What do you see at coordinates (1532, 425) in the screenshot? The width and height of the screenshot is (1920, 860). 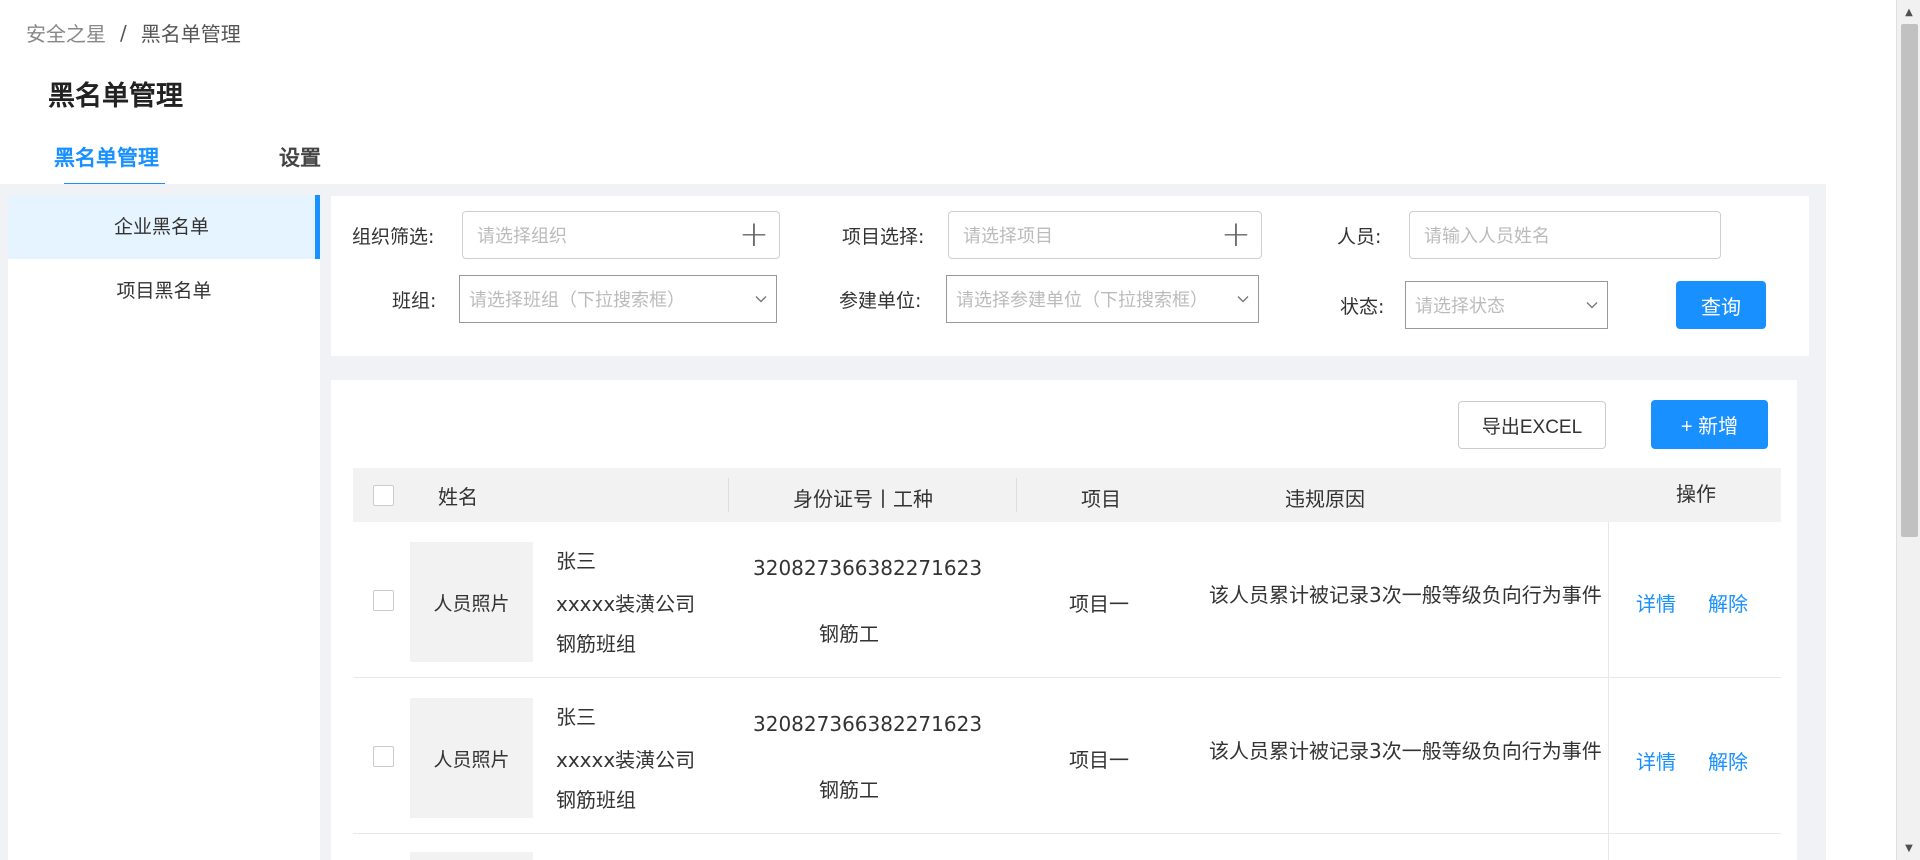 I see `export-excel-button: 导出EXCEL` at bounding box center [1532, 425].